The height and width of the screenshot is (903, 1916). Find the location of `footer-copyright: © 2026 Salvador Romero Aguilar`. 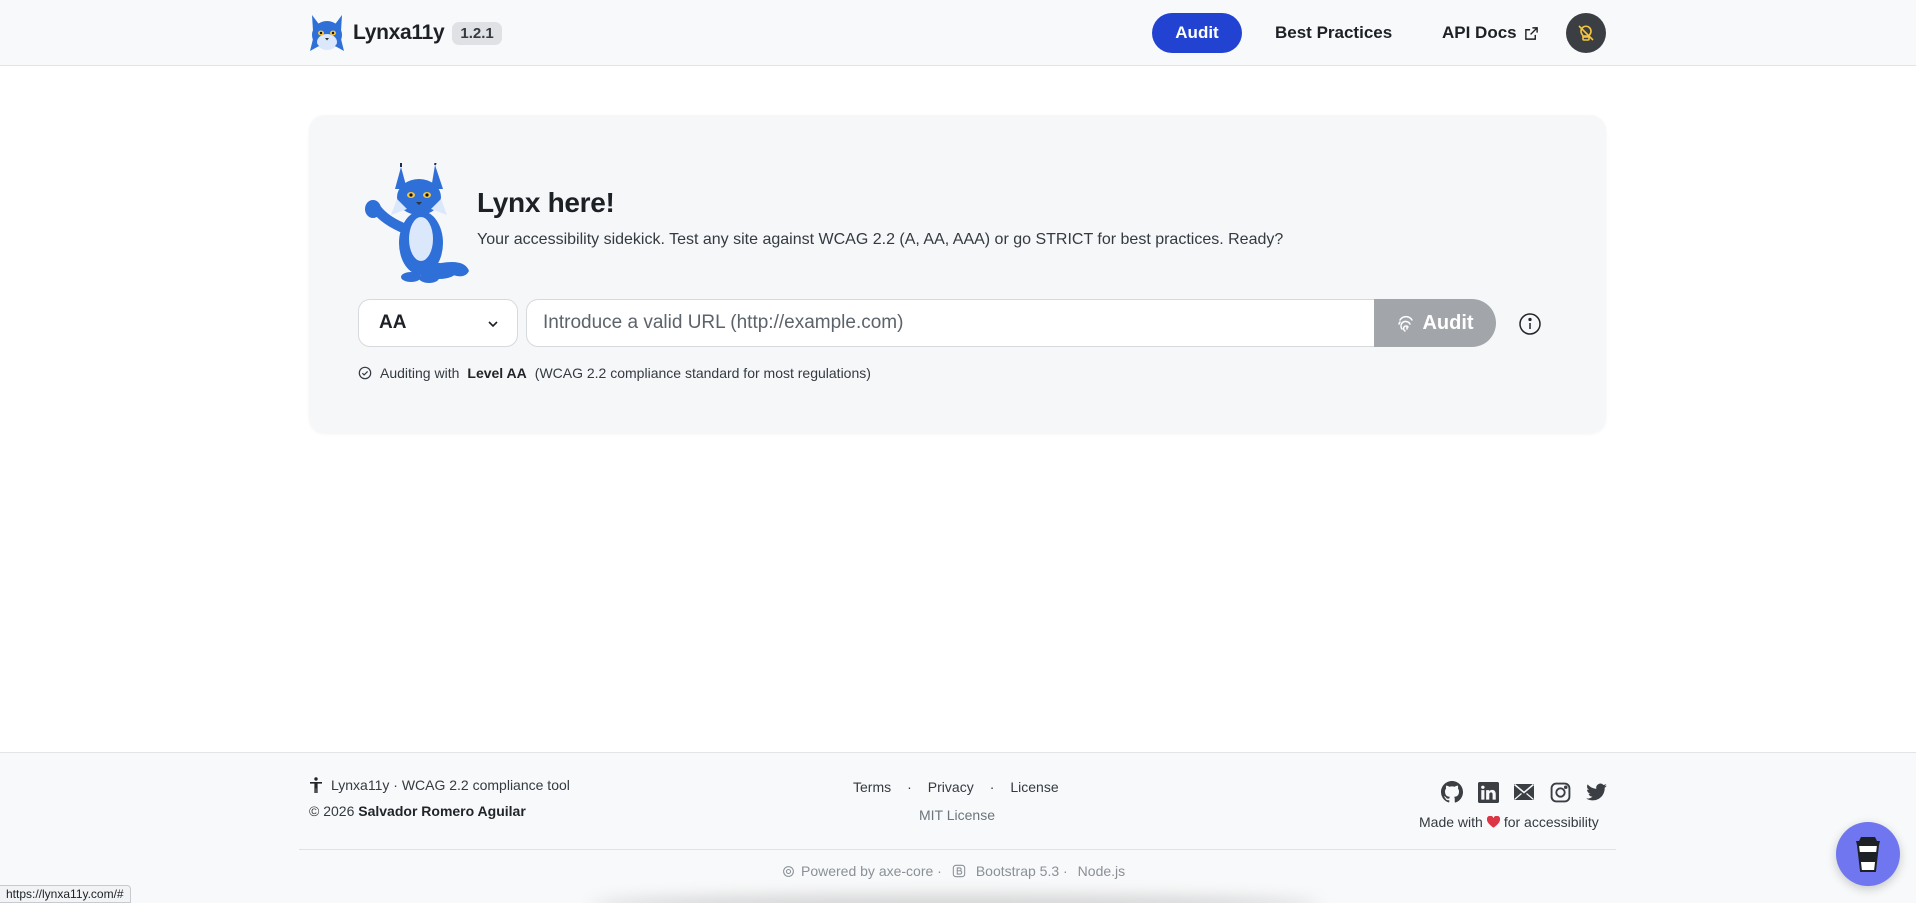

footer-copyright: © 2026 Salvador Romero Aguilar is located at coordinates (417, 811).